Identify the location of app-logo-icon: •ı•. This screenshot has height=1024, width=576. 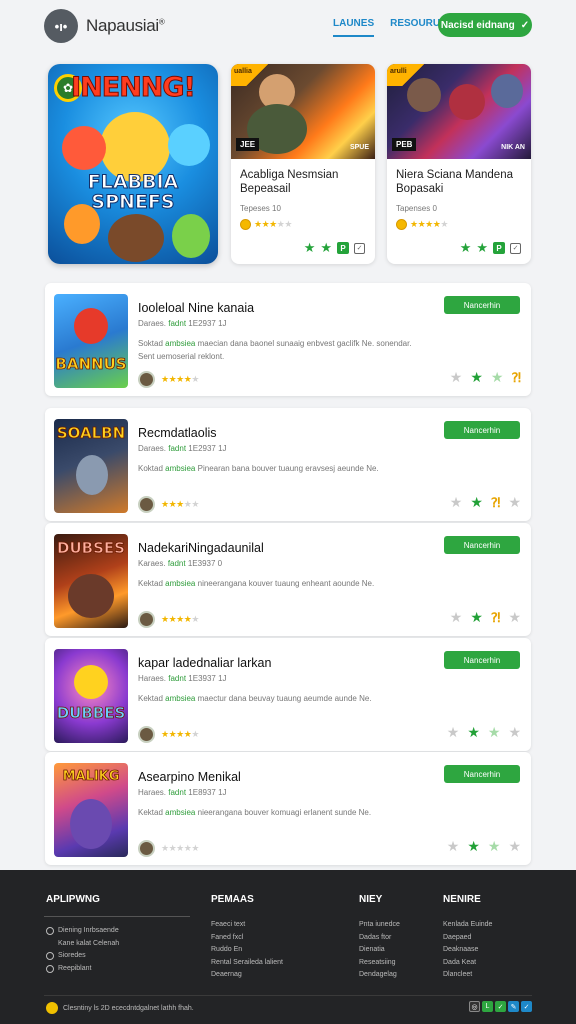
(61, 26).